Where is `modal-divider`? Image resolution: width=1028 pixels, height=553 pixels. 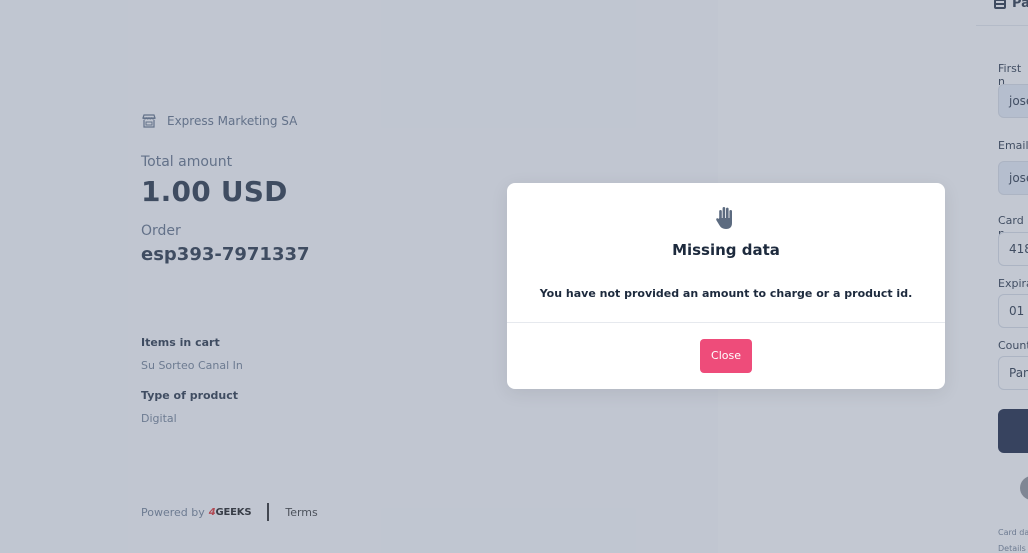
modal-divider is located at coordinates (726, 322).